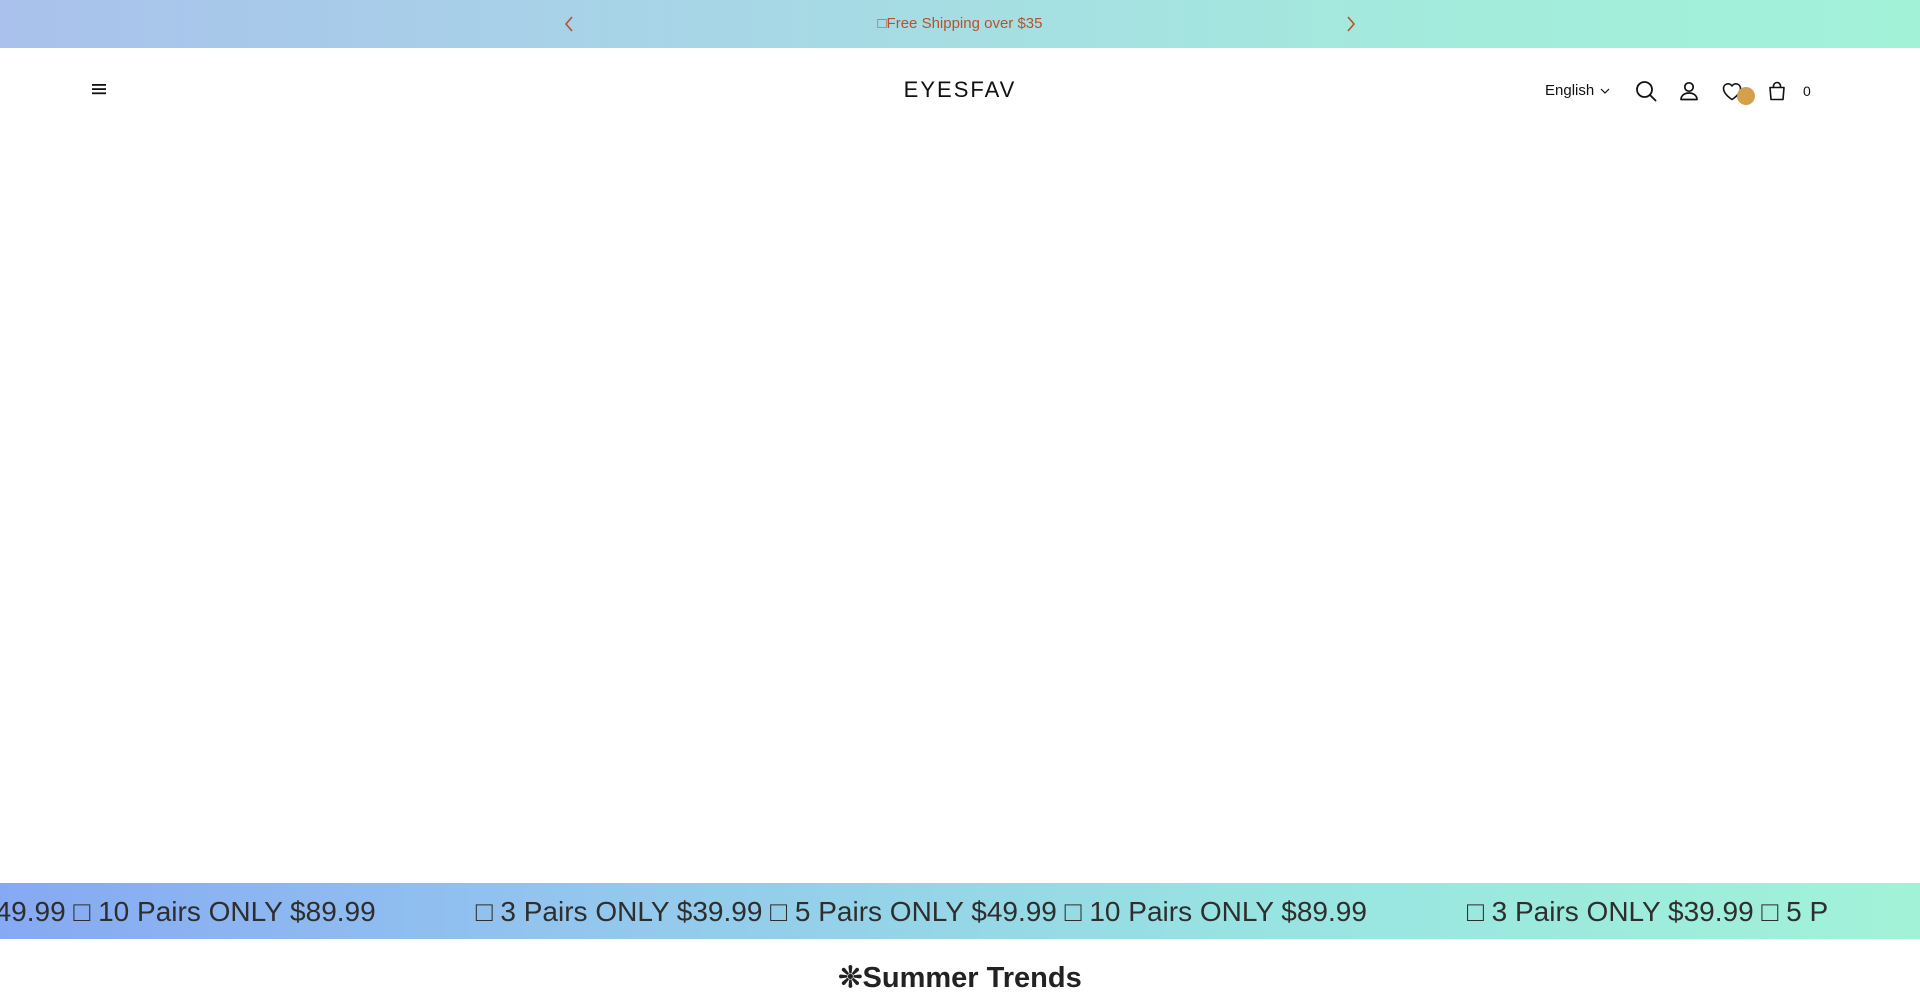 The height and width of the screenshot is (995, 1920). I want to click on user-icon, so click(1689, 91).